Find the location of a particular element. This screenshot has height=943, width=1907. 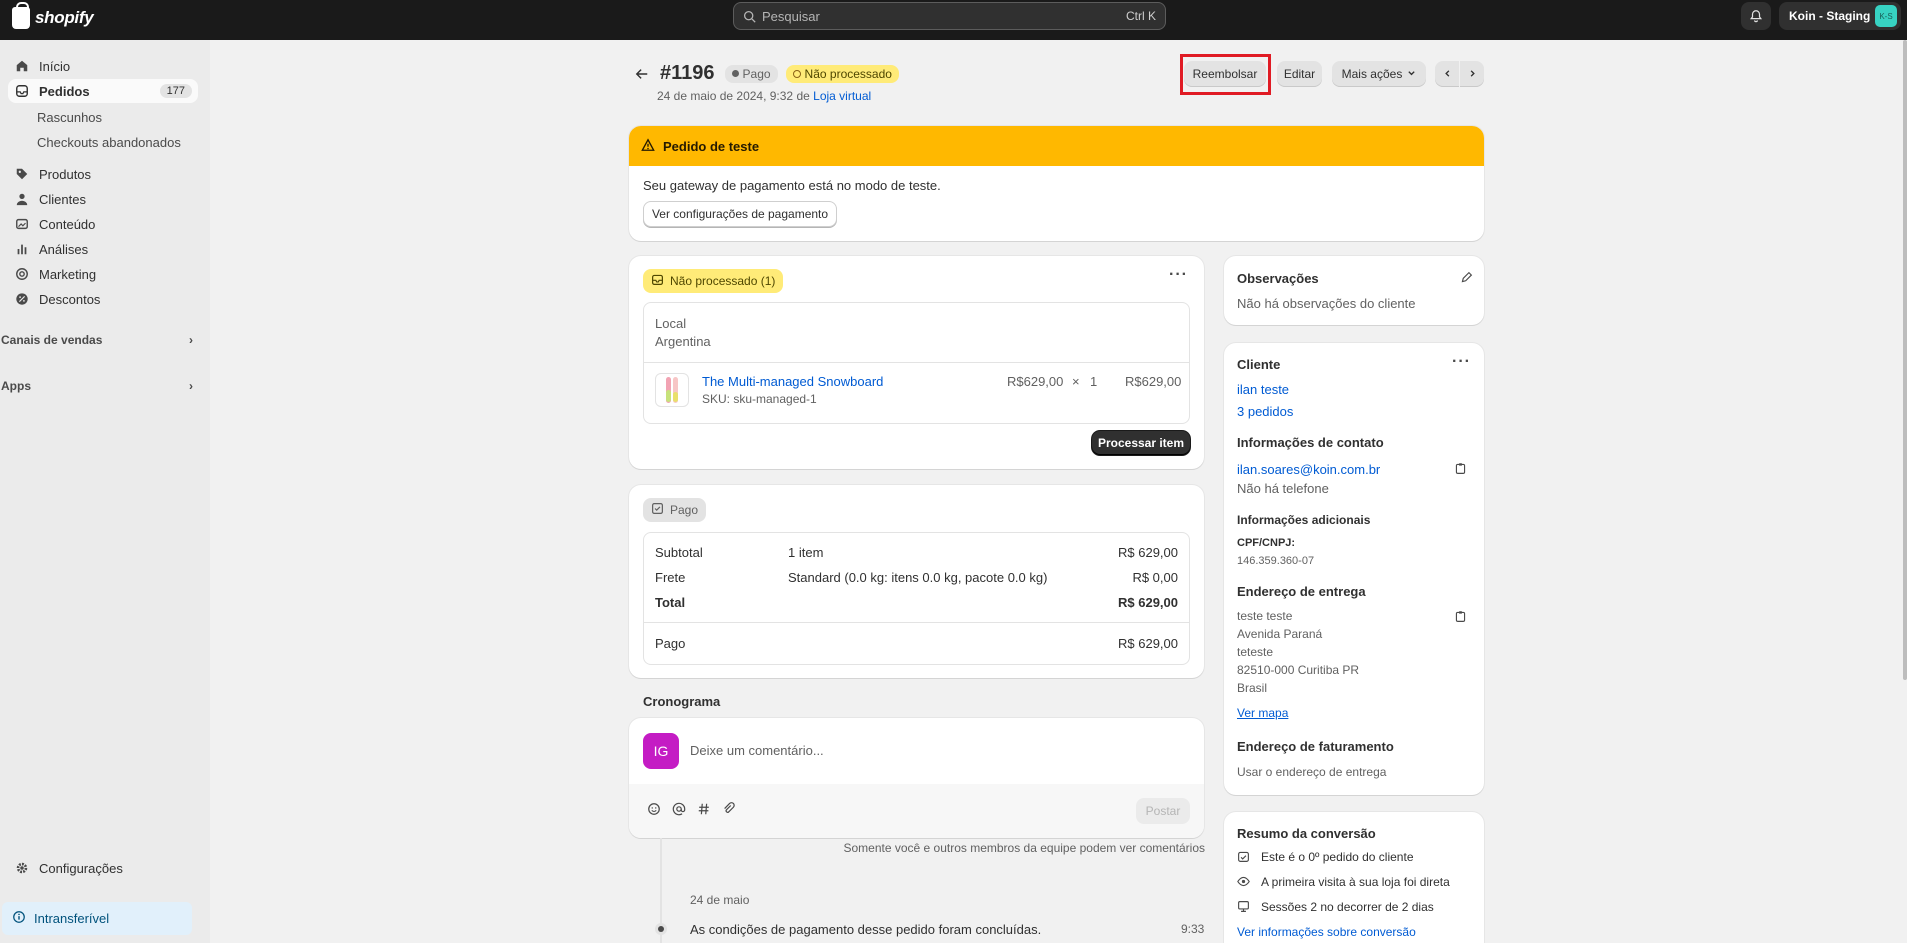

sidebar-subitem-rascunhos: Rascunhos is located at coordinates (69, 117).